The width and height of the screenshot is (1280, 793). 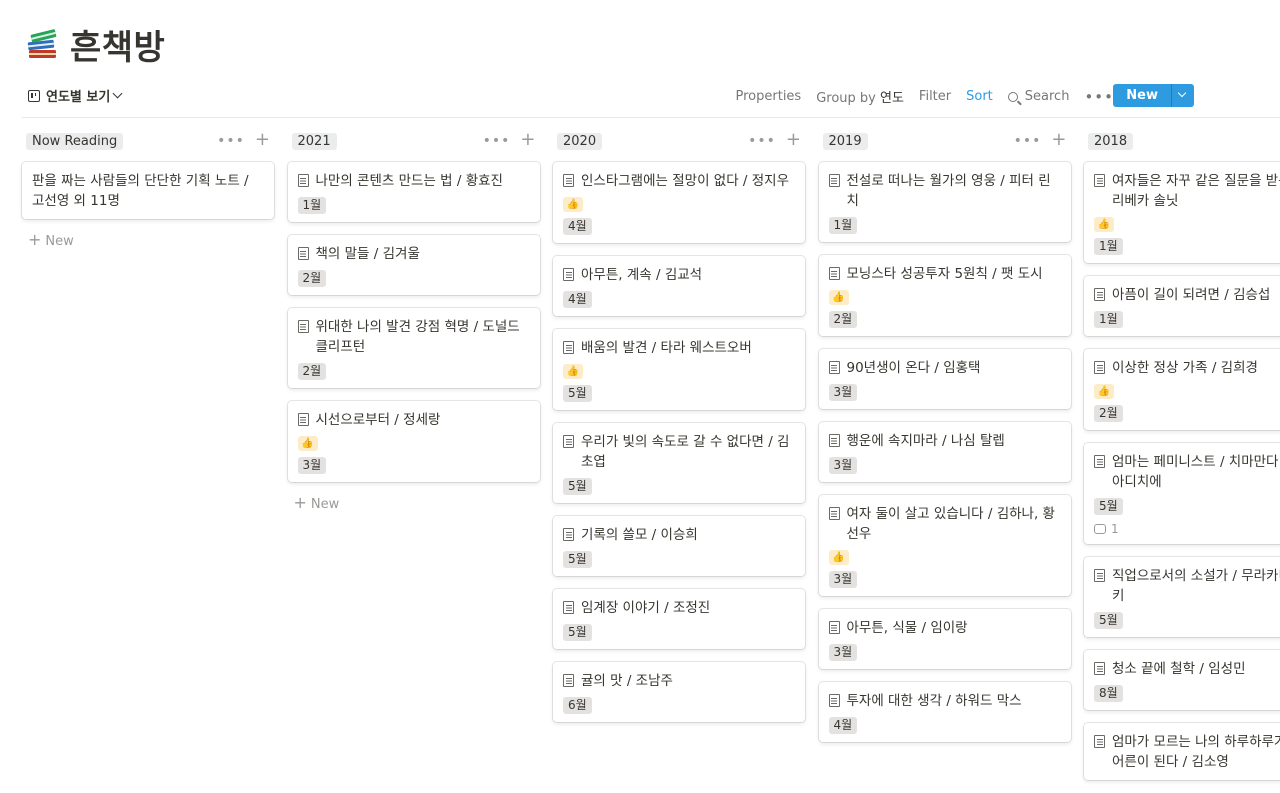 I want to click on board-card: 나만의 콘텐츠 만드는 법 / 황효진 1월, so click(x=413, y=192).